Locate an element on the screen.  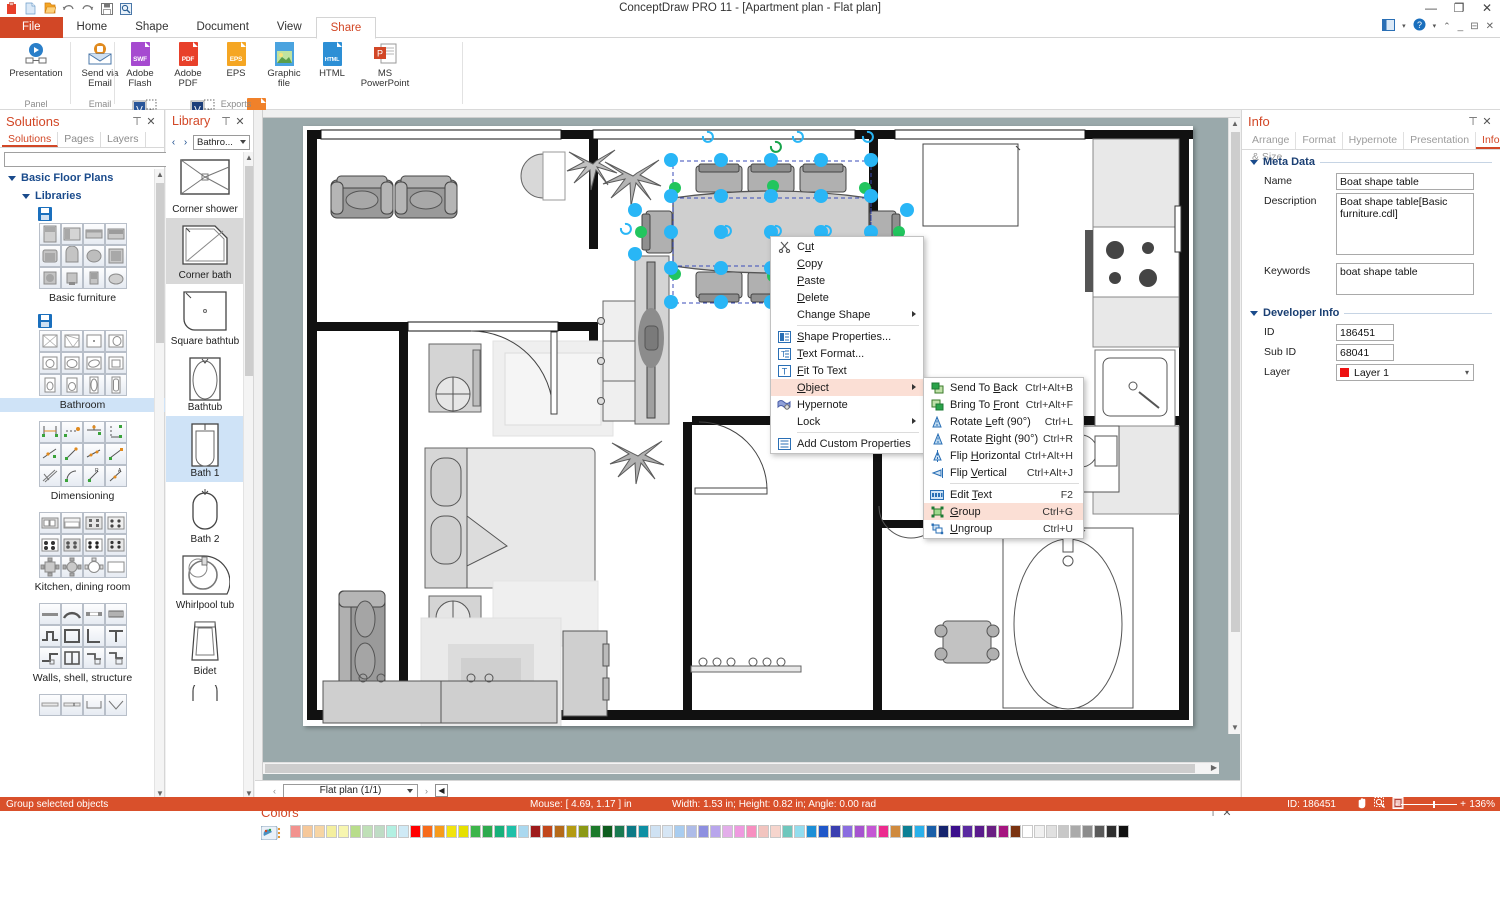
zoom-controls: - + is located at coordinates (1430, 804).